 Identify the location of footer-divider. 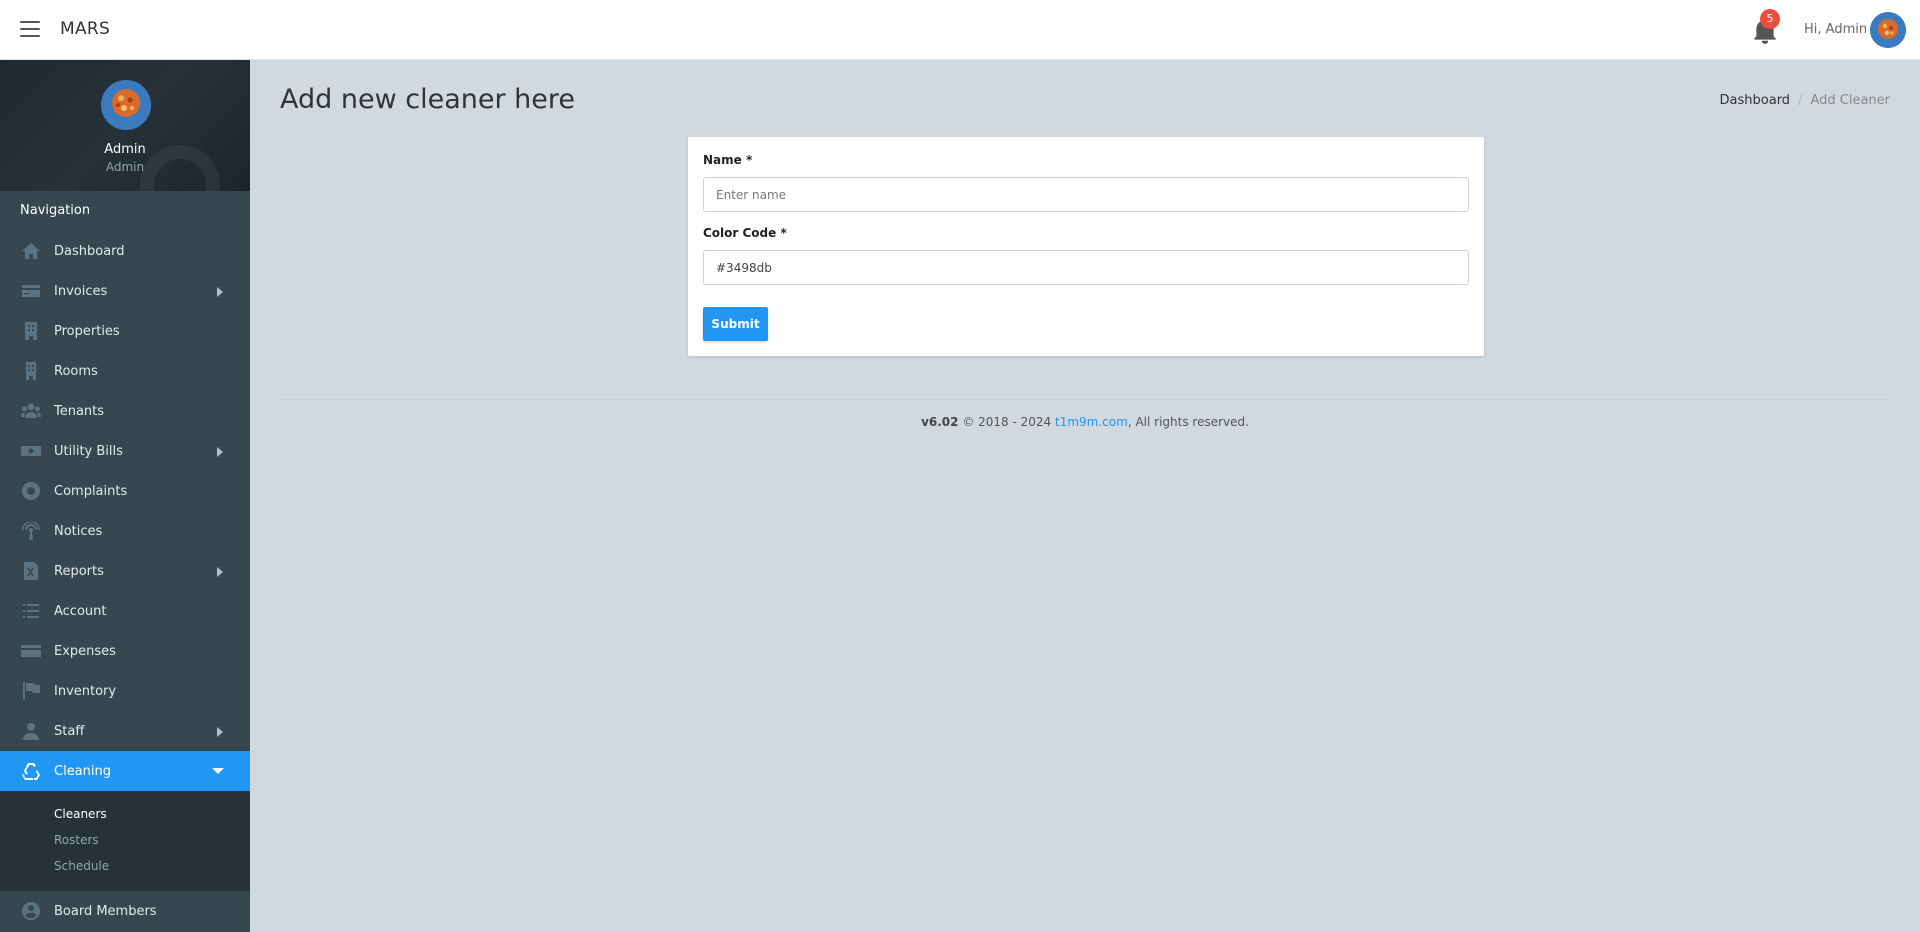
(1085, 399).